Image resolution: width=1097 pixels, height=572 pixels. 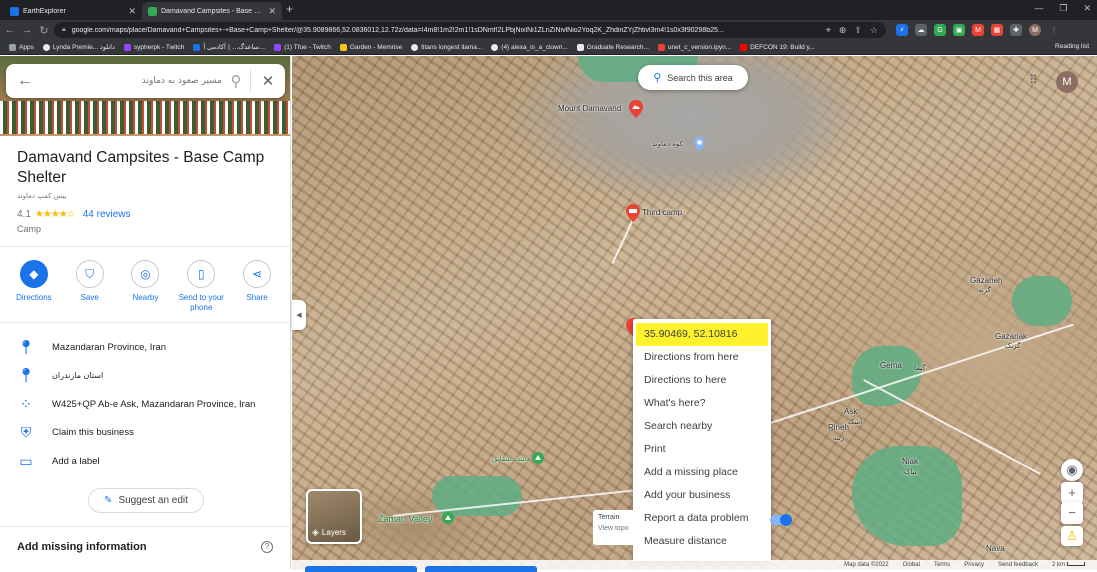 I want to click on map-label-third-camp: Third camp, so click(x=662, y=212).